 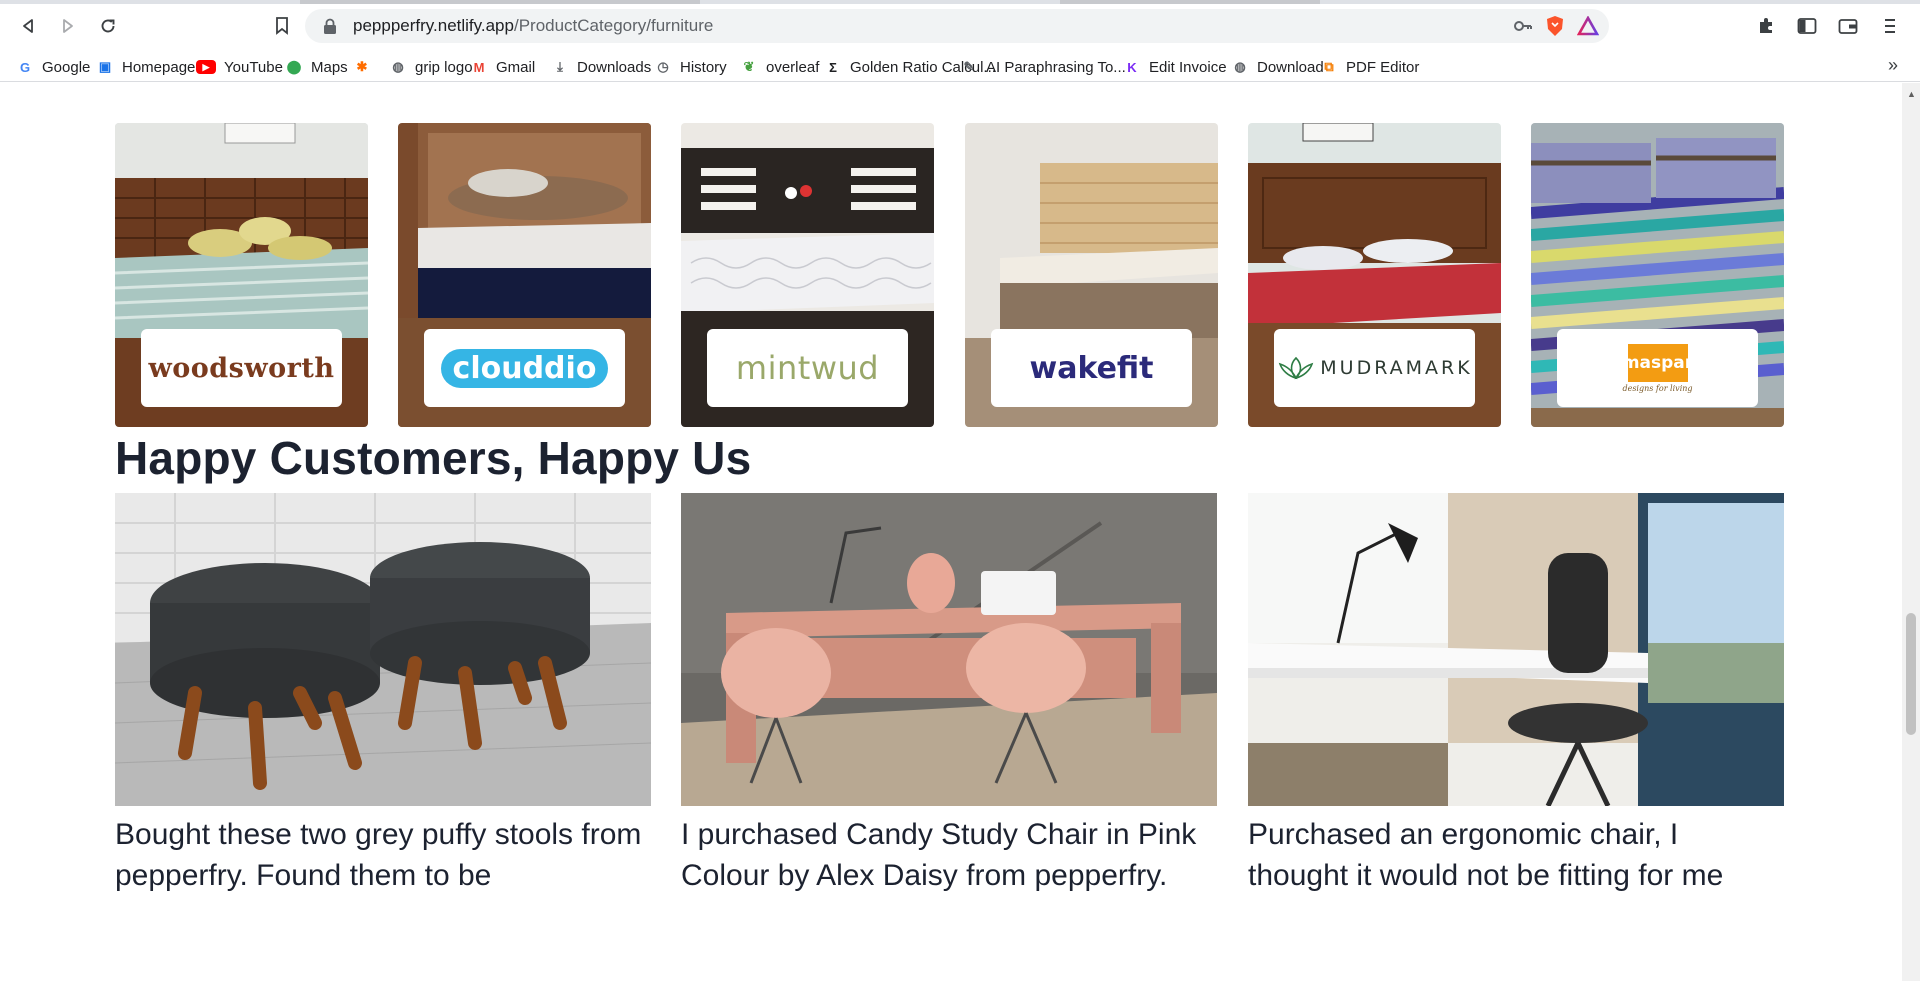 I want to click on bookmark-item: M Gmail, so click(x=503, y=67).